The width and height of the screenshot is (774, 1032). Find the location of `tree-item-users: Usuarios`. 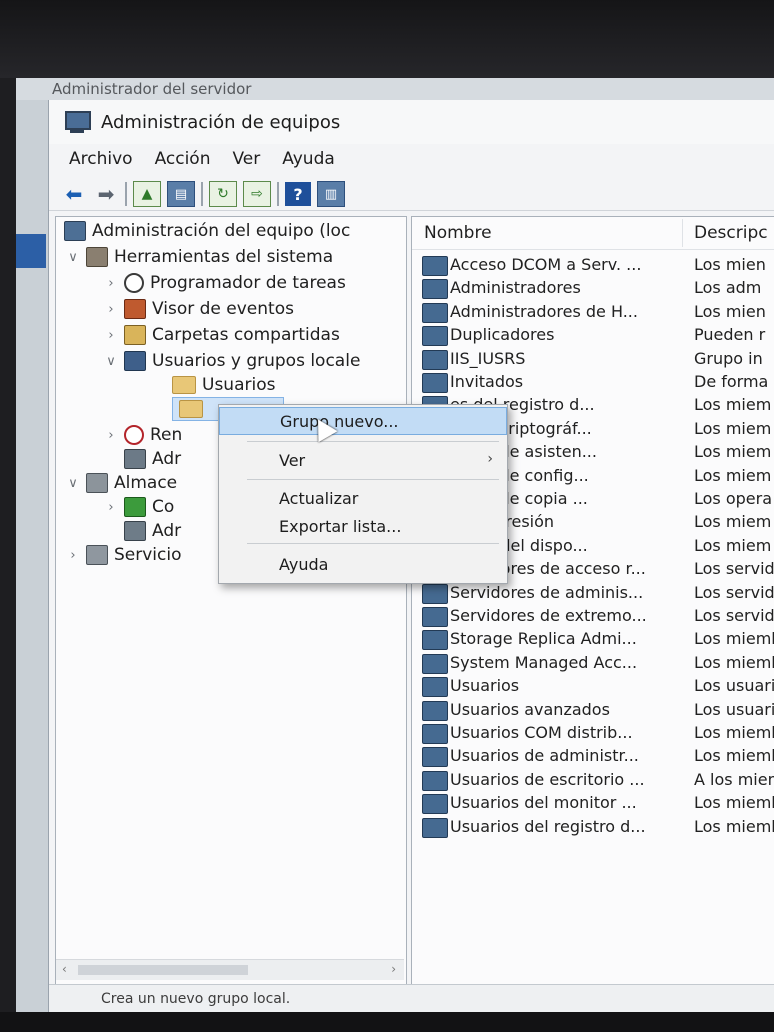

tree-item-users: Usuarios is located at coordinates (220, 385).